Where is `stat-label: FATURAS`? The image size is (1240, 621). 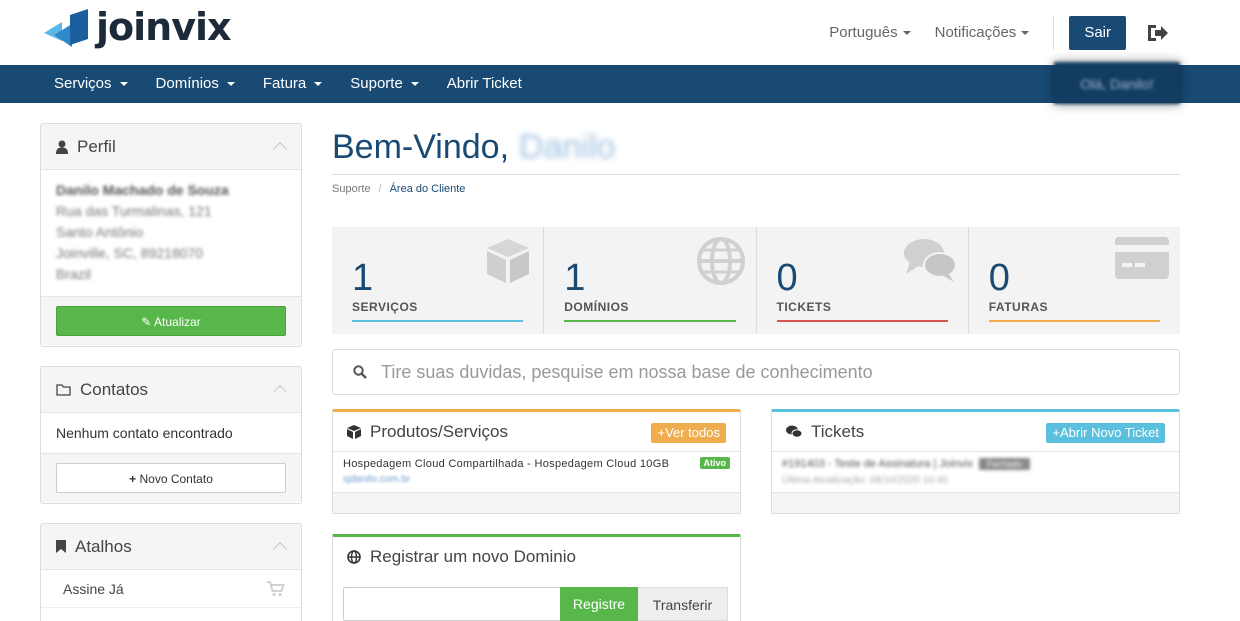 stat-label: FATURAS is located at coordinates (1018, 307).